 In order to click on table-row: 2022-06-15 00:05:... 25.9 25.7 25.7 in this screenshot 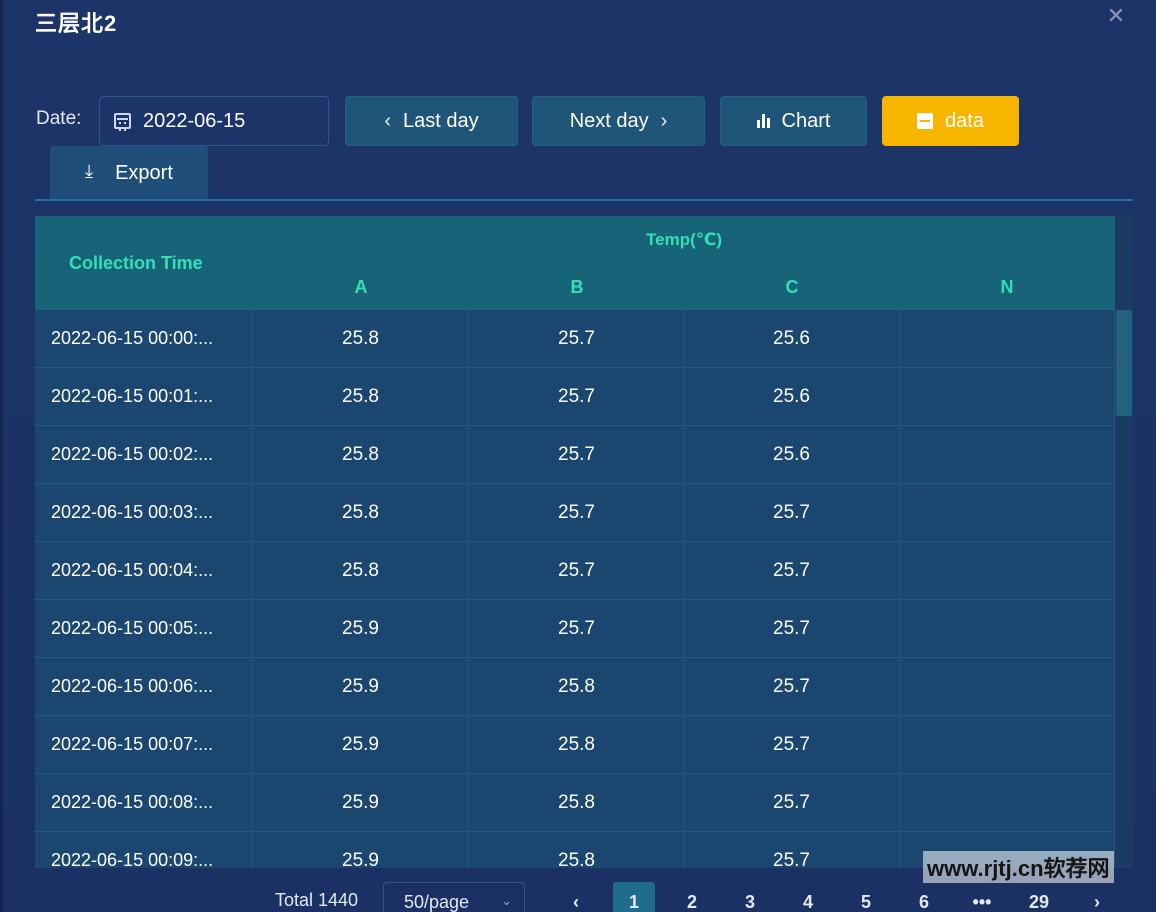, I will do `click(575, 629)`.